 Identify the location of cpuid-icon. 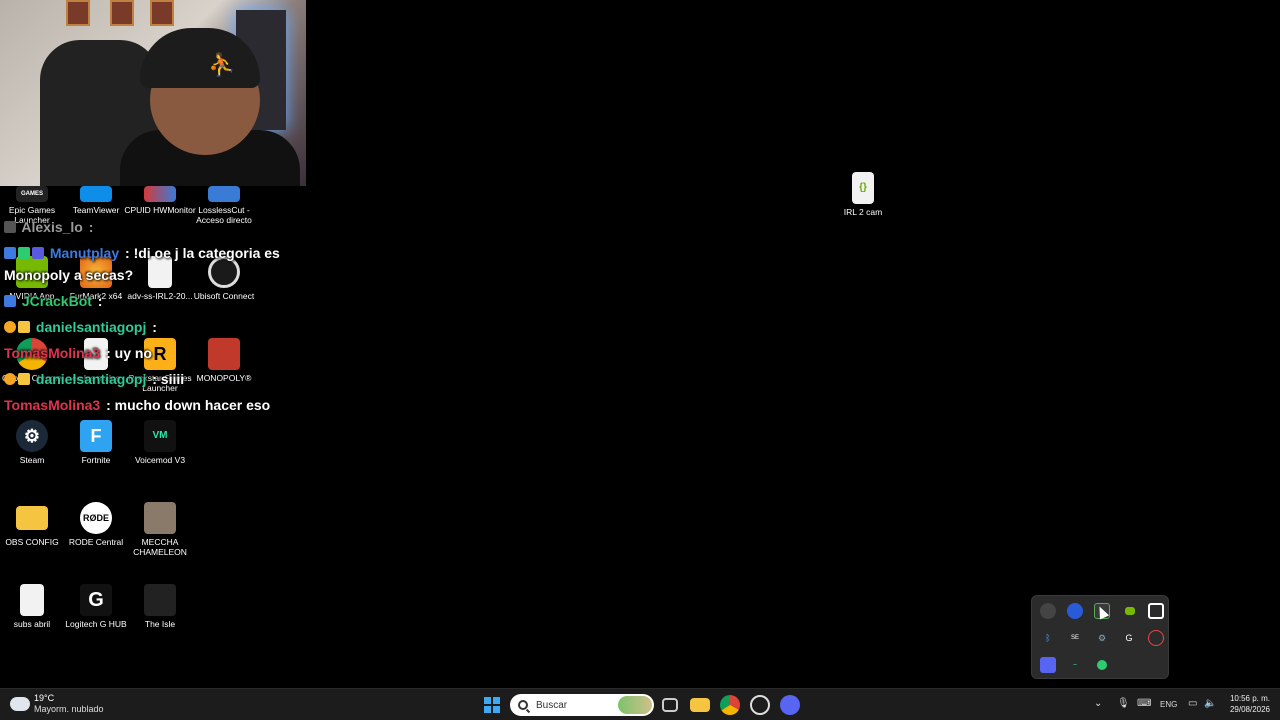
(160, 194).